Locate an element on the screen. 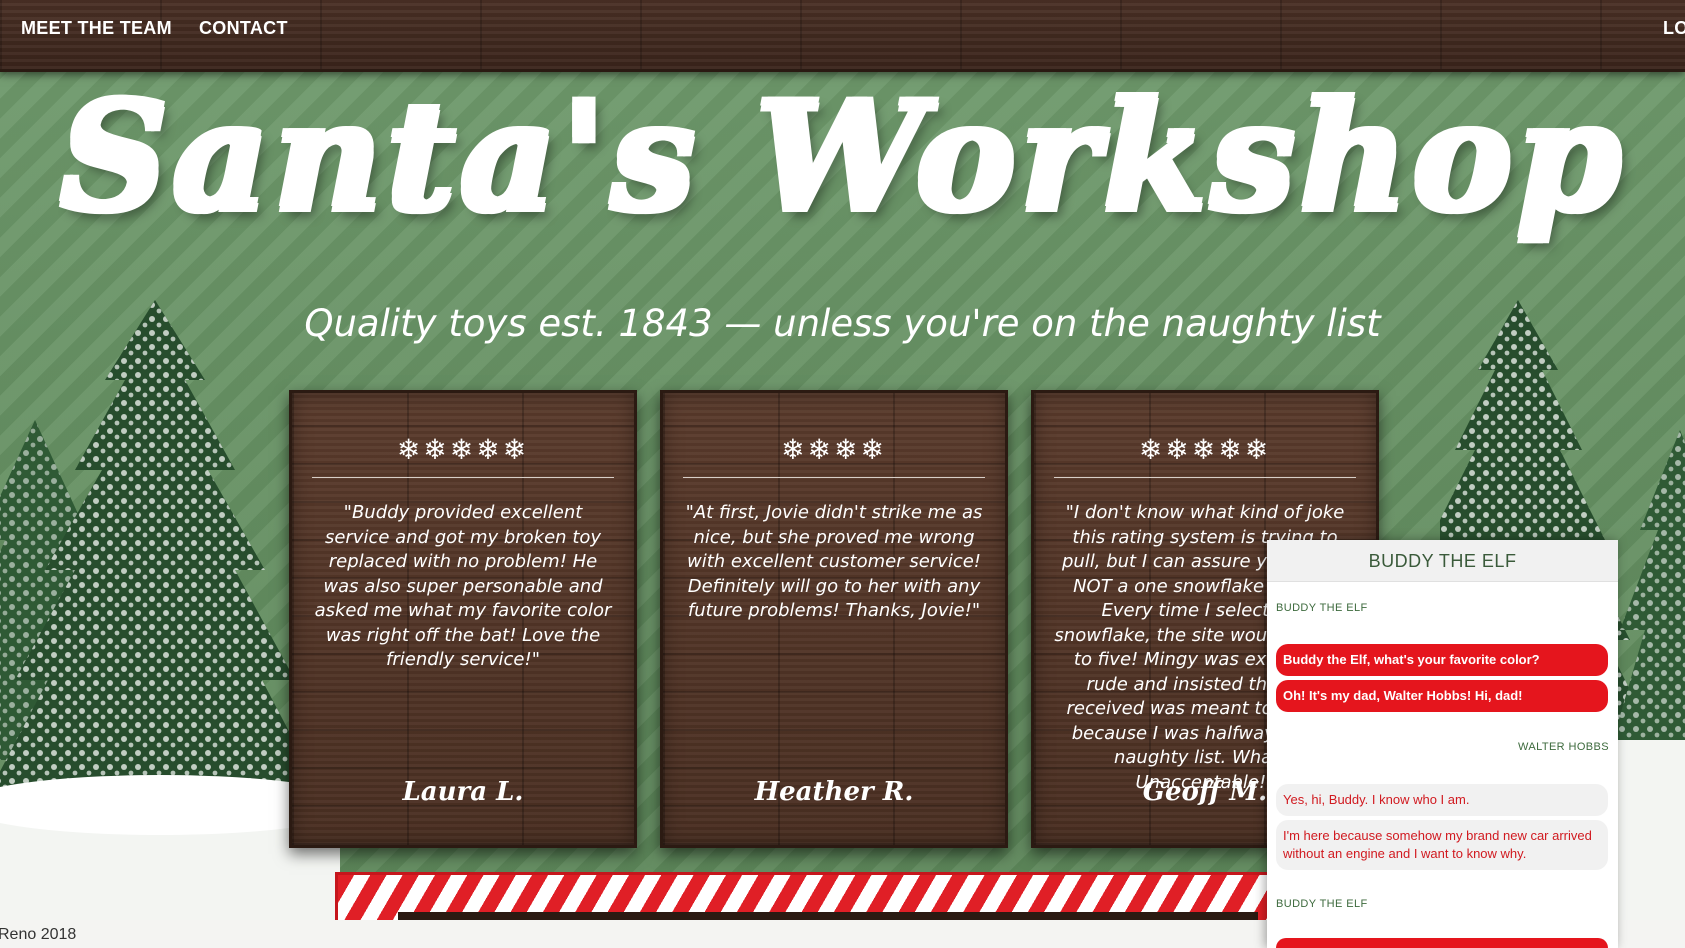 The image size is (1685, 948). chat-header: BUDDY THE ELF is located at coordinates (1442, 561).